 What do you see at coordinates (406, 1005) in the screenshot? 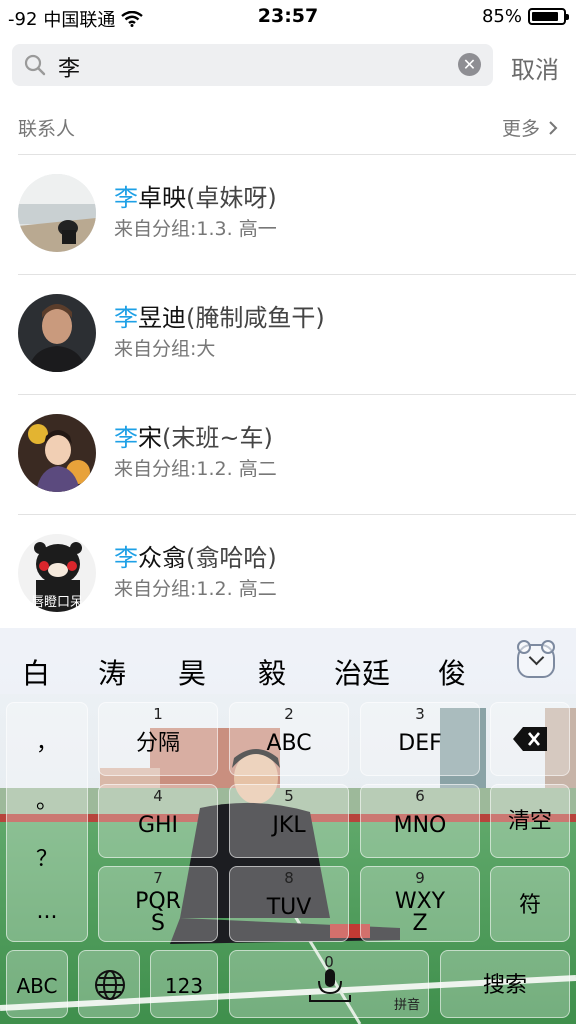
I see `space-label: 拼音` at bounding box center [406, 1005].